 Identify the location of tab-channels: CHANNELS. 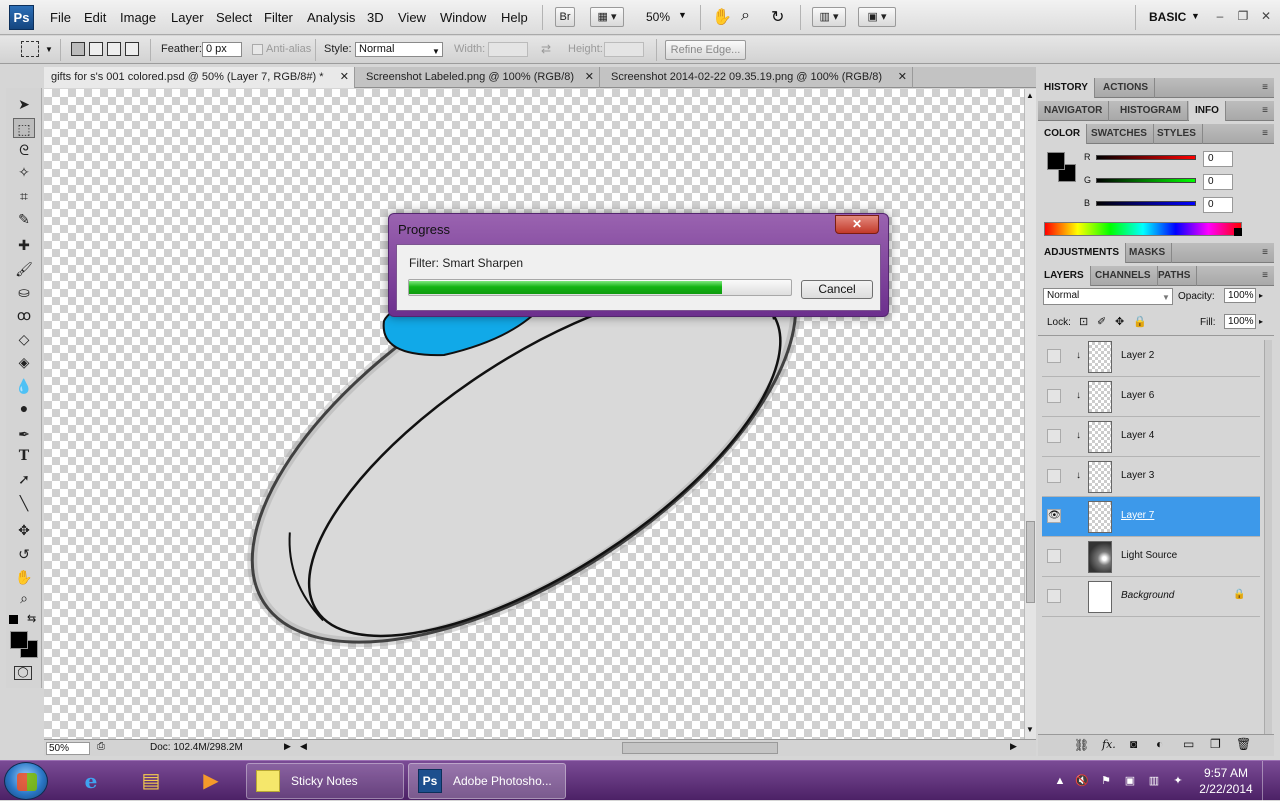
(1123, 276).